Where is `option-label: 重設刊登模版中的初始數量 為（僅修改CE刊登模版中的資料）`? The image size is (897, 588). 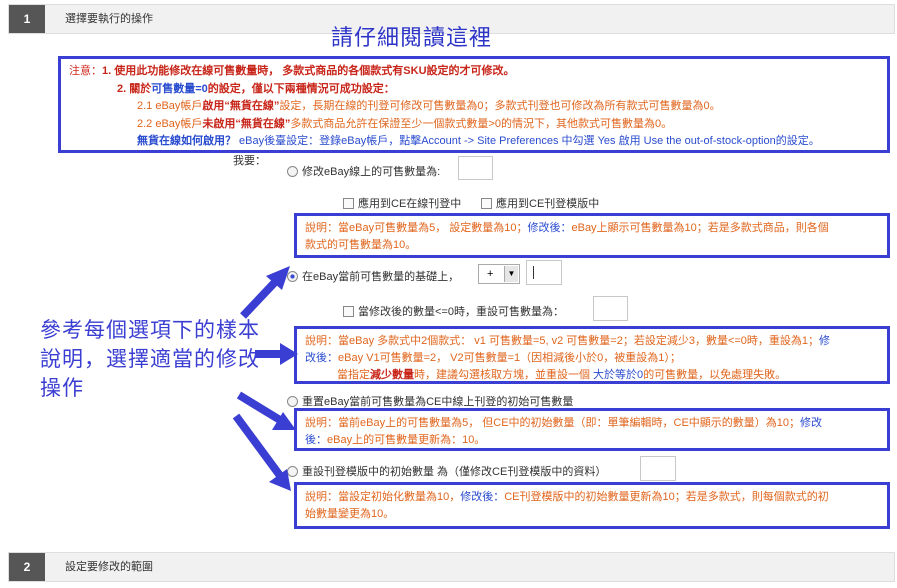
option-label: 重設刊登模版中的初始數量 為（僅修改CE刊登模版中的資料） is located at coordinates (454, 472).